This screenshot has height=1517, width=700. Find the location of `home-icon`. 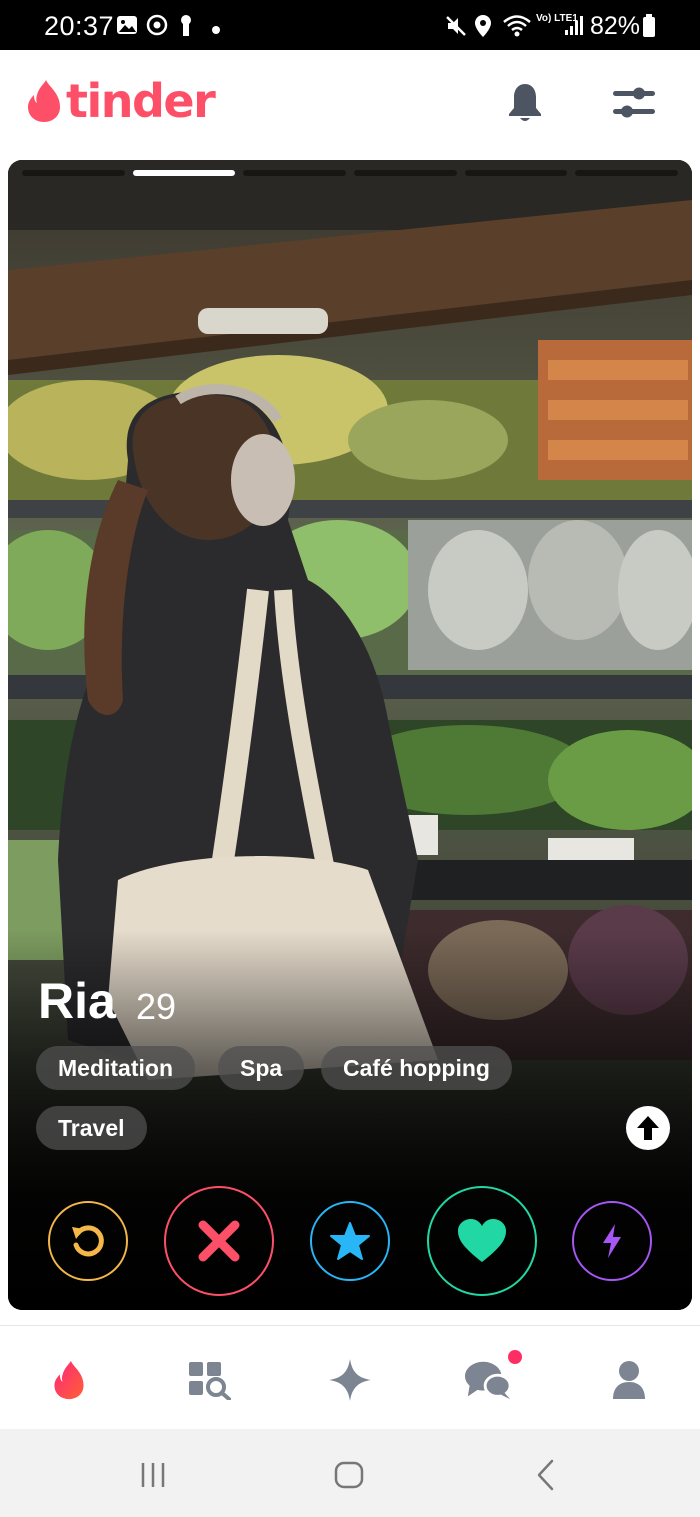

home-icon is located at coordinates (349, 1475).